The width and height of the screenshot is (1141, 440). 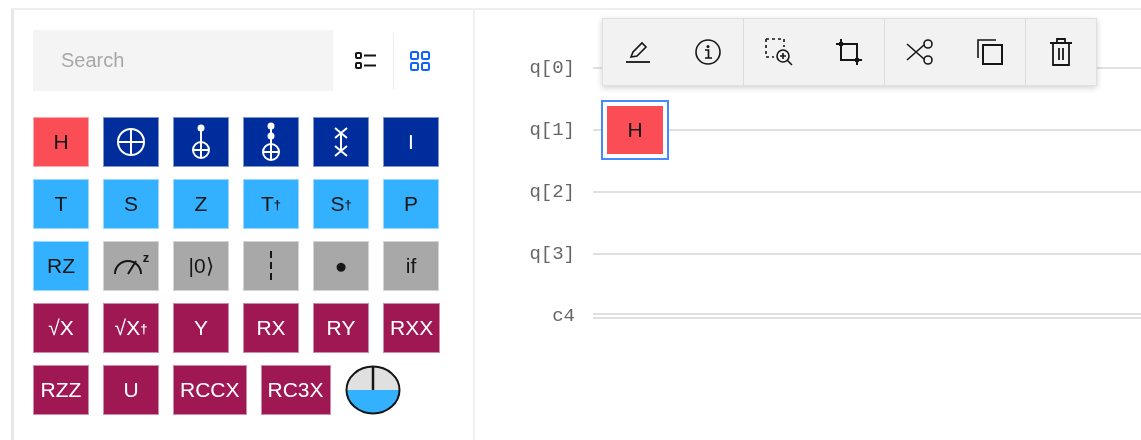 What do you see at coordinates (341, 328) in the screenshot?
I see `gate-button: RY` at bounding box center [341, 328].